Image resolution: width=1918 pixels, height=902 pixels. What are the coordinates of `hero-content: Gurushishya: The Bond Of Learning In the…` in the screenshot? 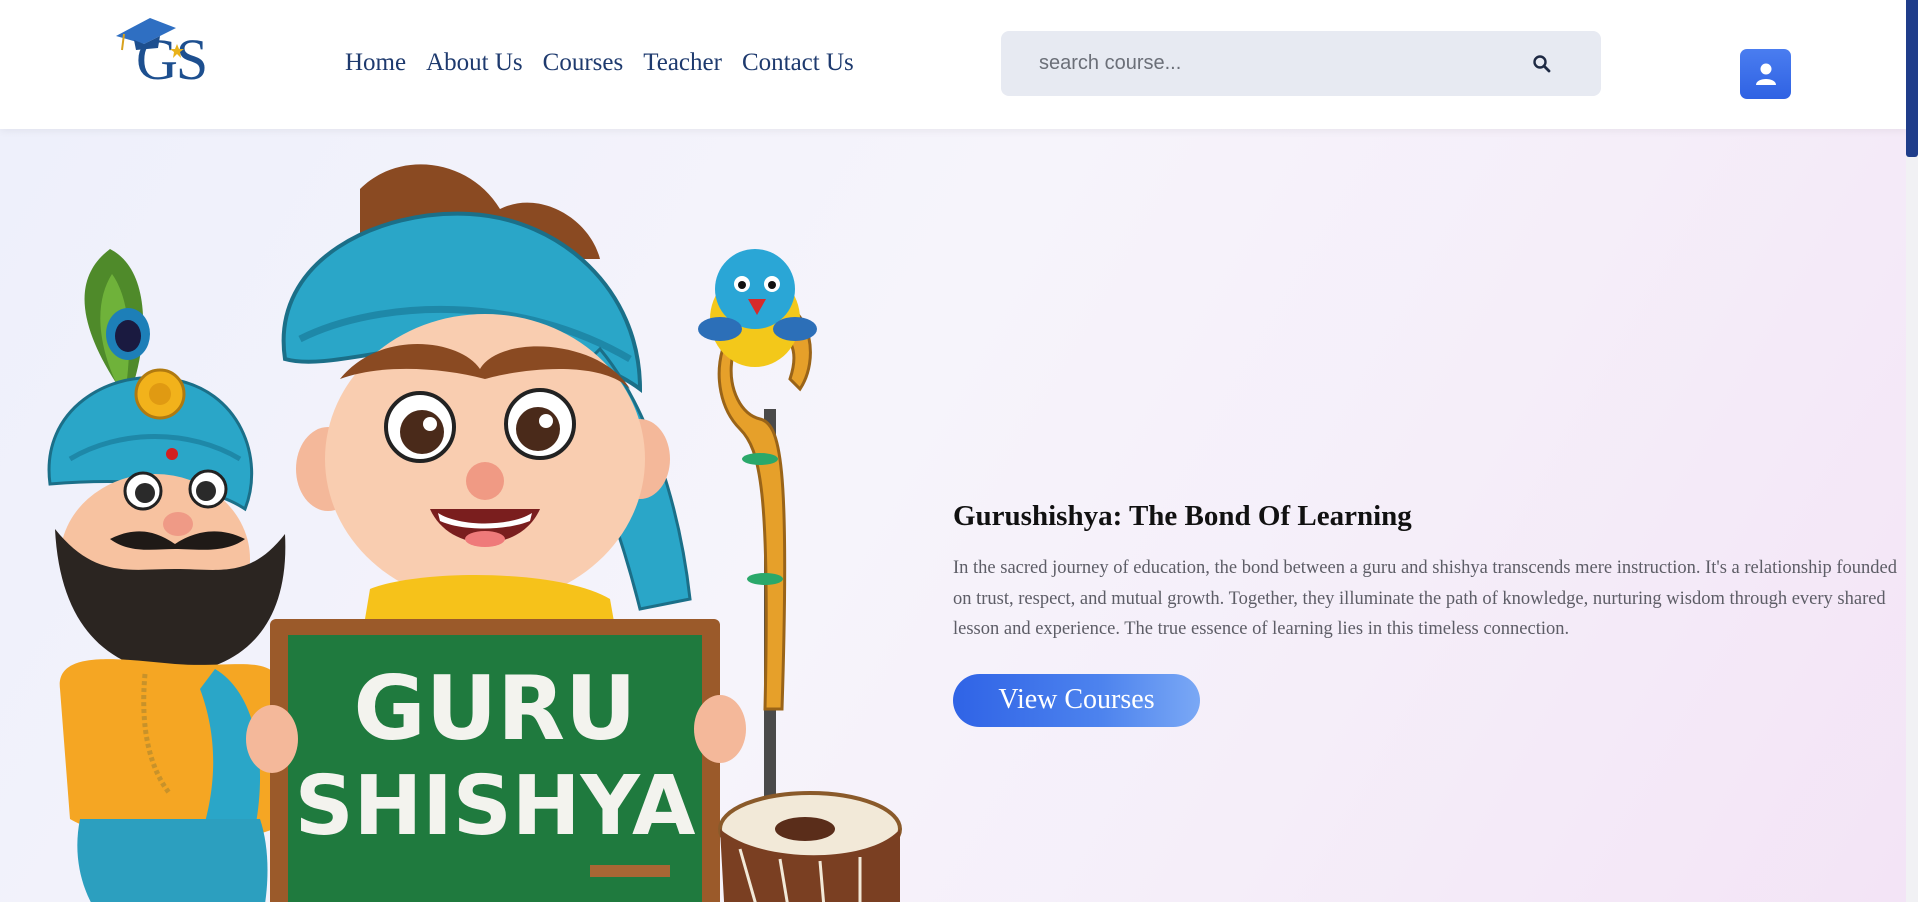 It's located at (1428, 612).